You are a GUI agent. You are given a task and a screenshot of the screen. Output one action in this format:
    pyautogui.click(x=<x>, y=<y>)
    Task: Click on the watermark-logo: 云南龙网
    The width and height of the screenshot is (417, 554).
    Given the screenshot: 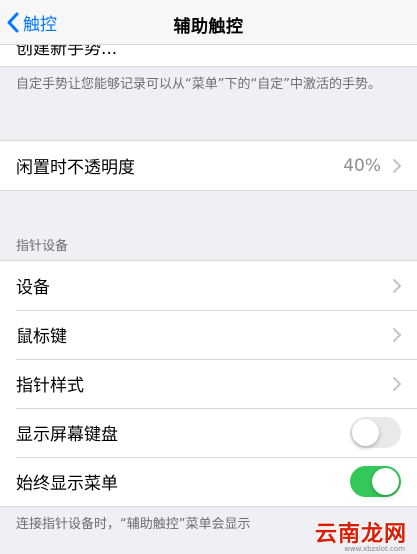 What is the action you would take?
    pyautogui.click(x=360, y=534)
    